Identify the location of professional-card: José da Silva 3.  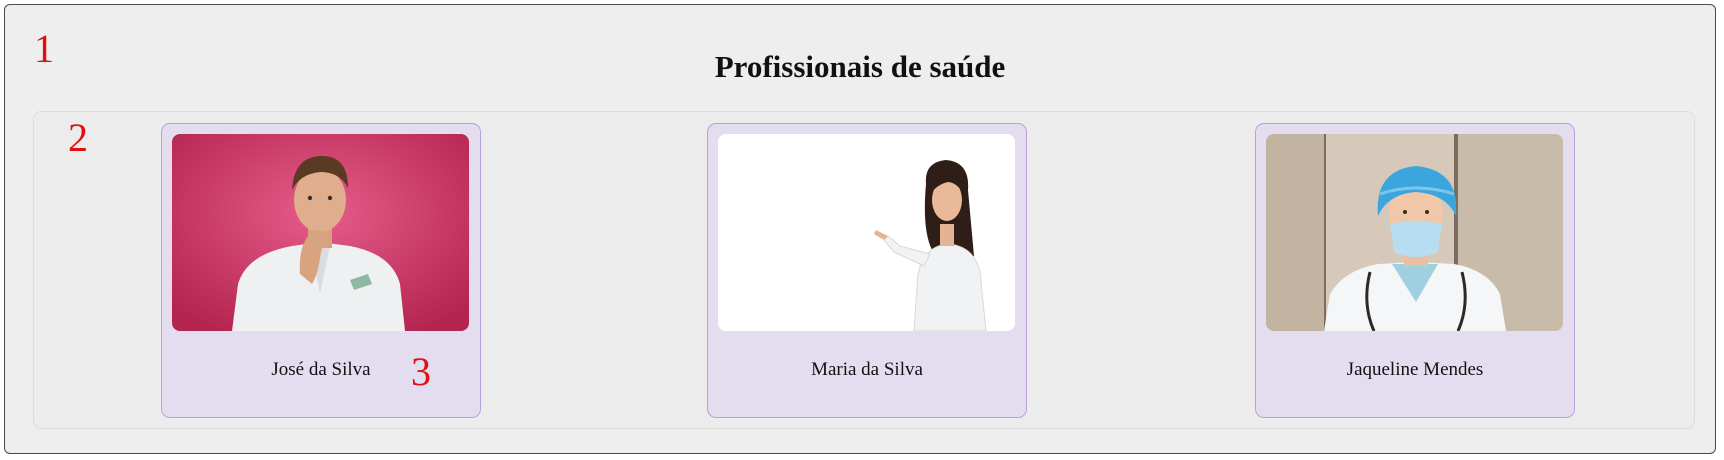
(321, 270).